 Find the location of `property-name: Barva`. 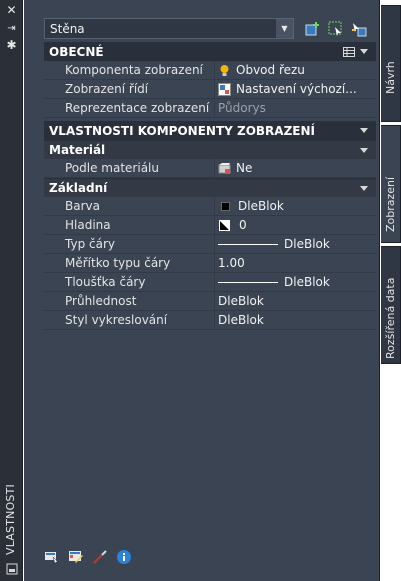

property-name: Barva is located at coordinates (137, 206).